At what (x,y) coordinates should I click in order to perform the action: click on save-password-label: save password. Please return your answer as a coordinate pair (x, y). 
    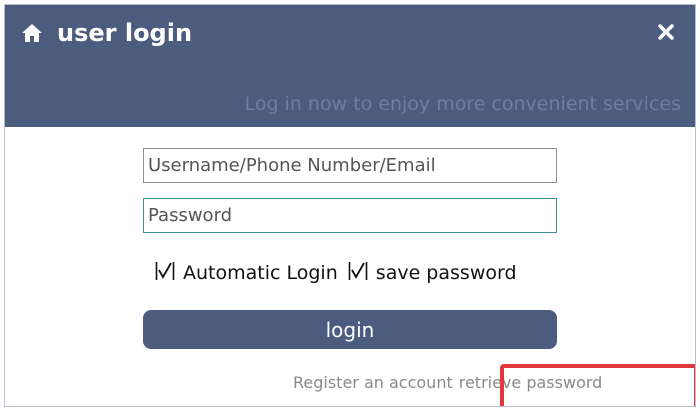
    Looking at the image, I should click on (446, 273).